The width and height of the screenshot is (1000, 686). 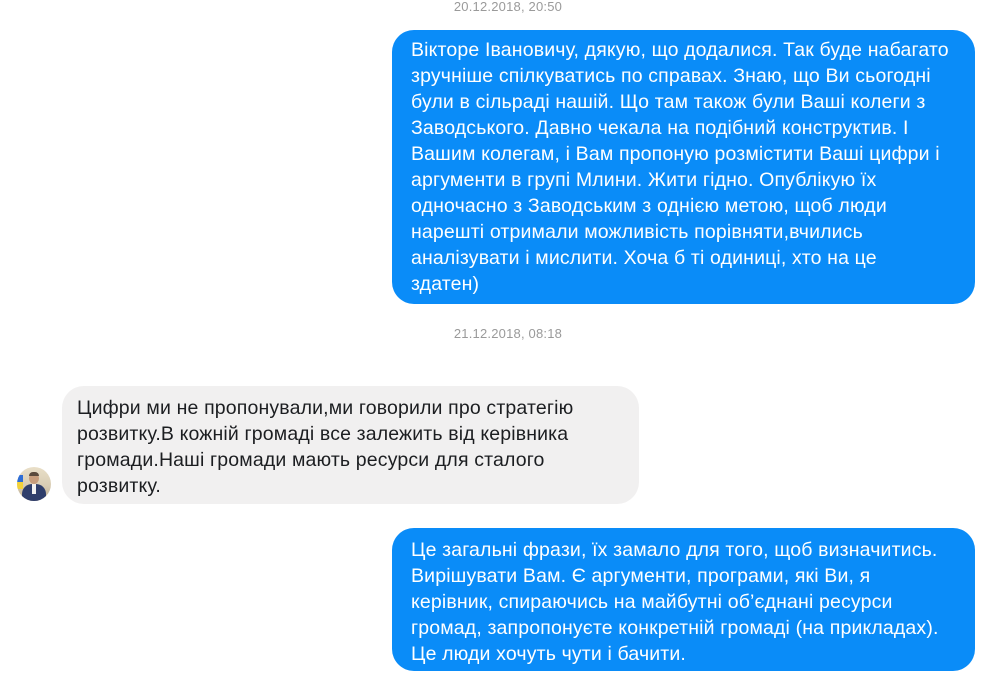 What do you see at coordinates (34, 474) in the screenshot?
I see `avatar-hair` at bounding box center [34, 474].